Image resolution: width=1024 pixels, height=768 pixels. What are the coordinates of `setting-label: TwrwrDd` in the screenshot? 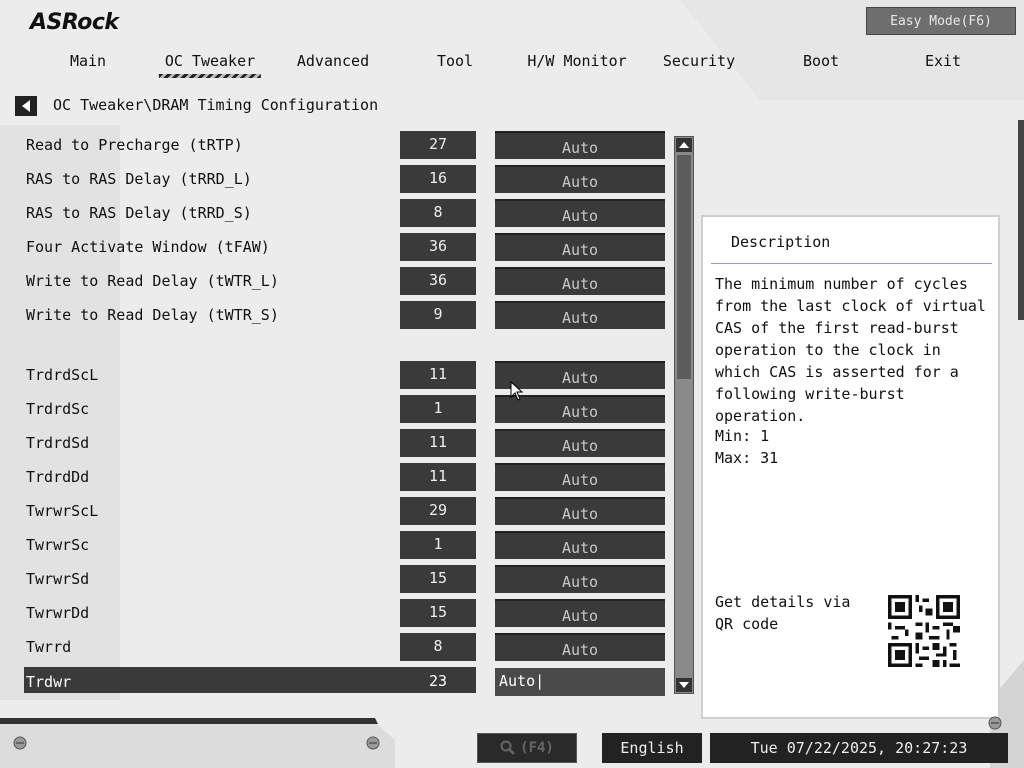 It's located at (58, 613).